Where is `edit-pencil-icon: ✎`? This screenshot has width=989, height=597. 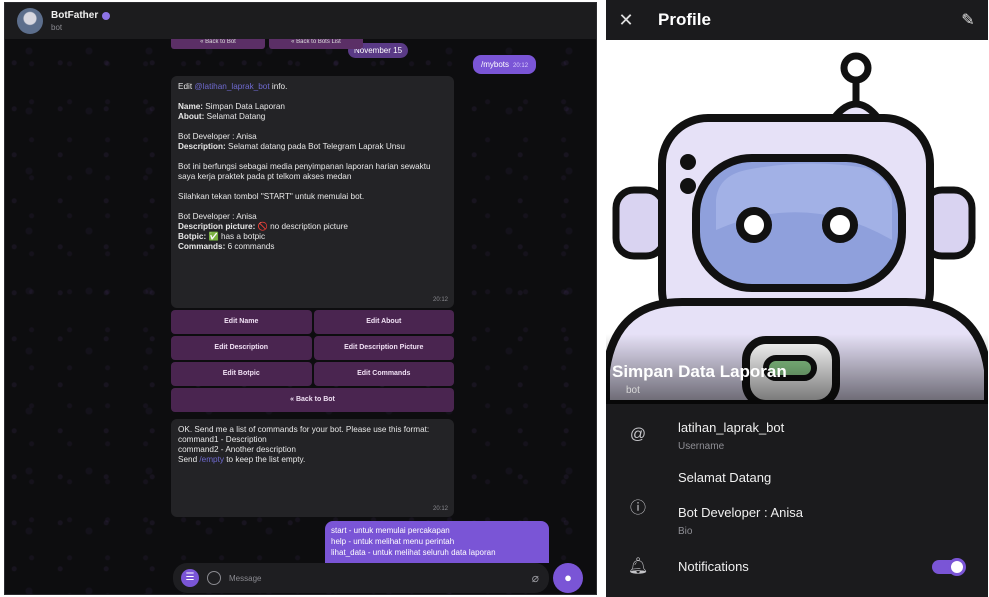 edit-pencil-icon: ✎ is located at coordinates (968, 20).